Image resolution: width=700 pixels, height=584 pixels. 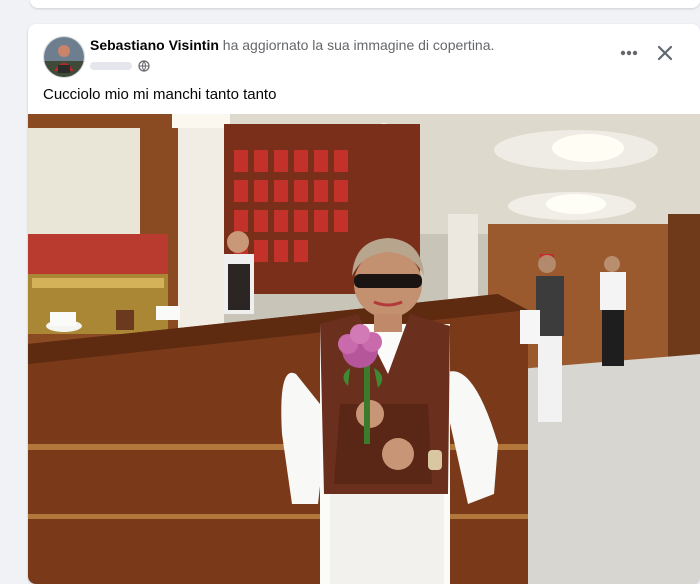 What do you see at coordinates (111, 66) in the screenshot?
I see `post-timestamp` at bounding box center [111, 66].